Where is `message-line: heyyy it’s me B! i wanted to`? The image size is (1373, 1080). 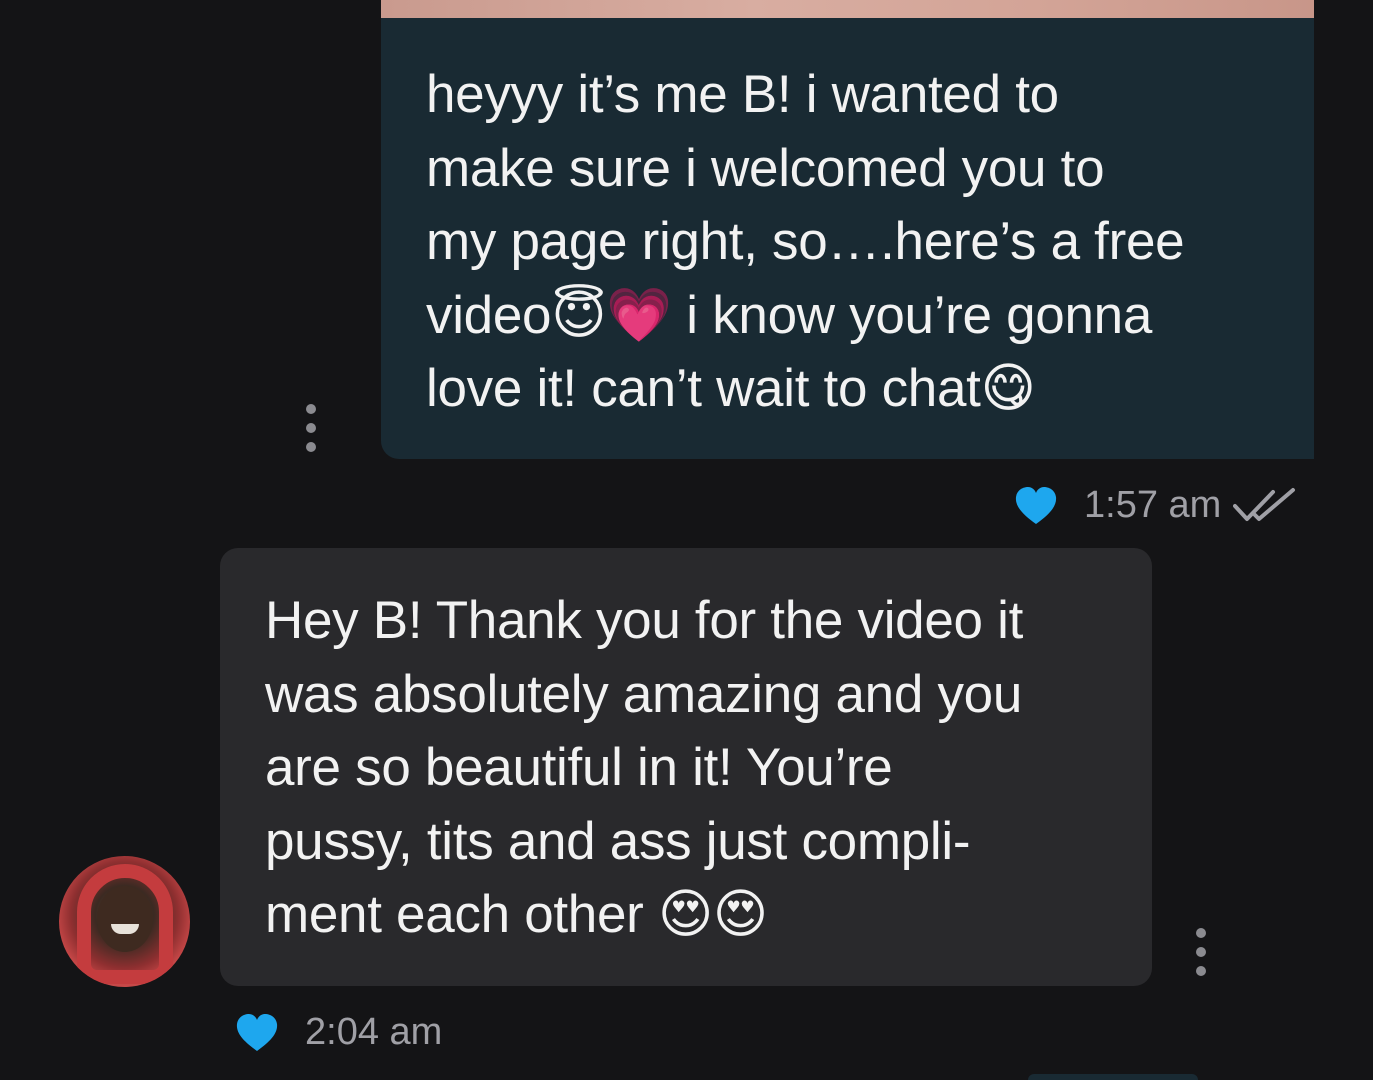 message-line: heyyy it’s me B! i wanted to is located at coordinates (742, 94).